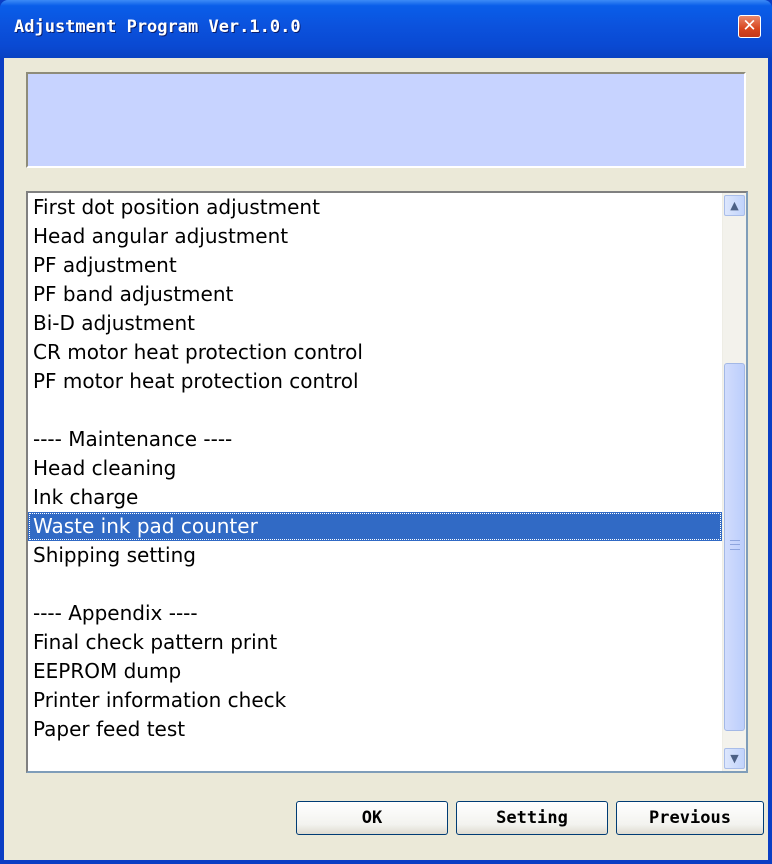 This screenshot has width=772, height=864. I want to click on close-button: ✕, so click(749, 26).